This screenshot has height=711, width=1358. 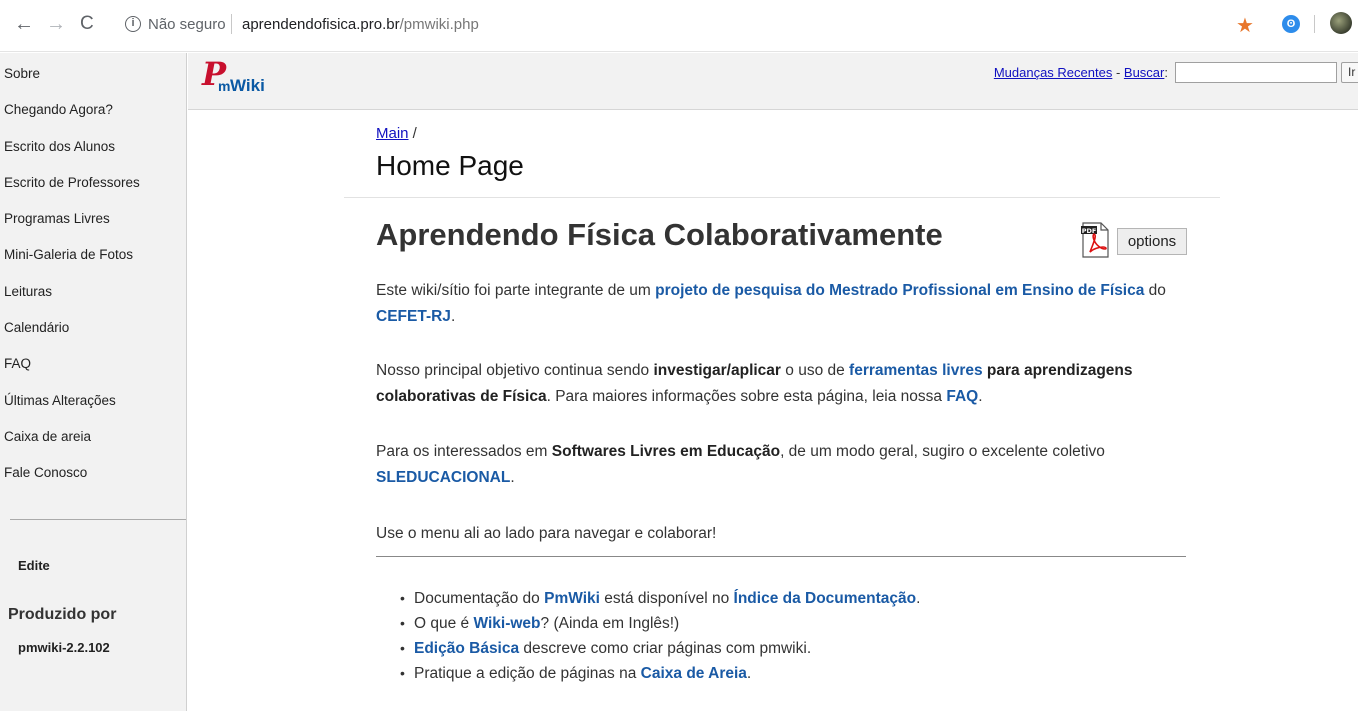 What do you see at coordinates (413, 316) in the screenshot?
I see `cefet-rj-link: CEFET-RJ` at bounding box center [413, 316].